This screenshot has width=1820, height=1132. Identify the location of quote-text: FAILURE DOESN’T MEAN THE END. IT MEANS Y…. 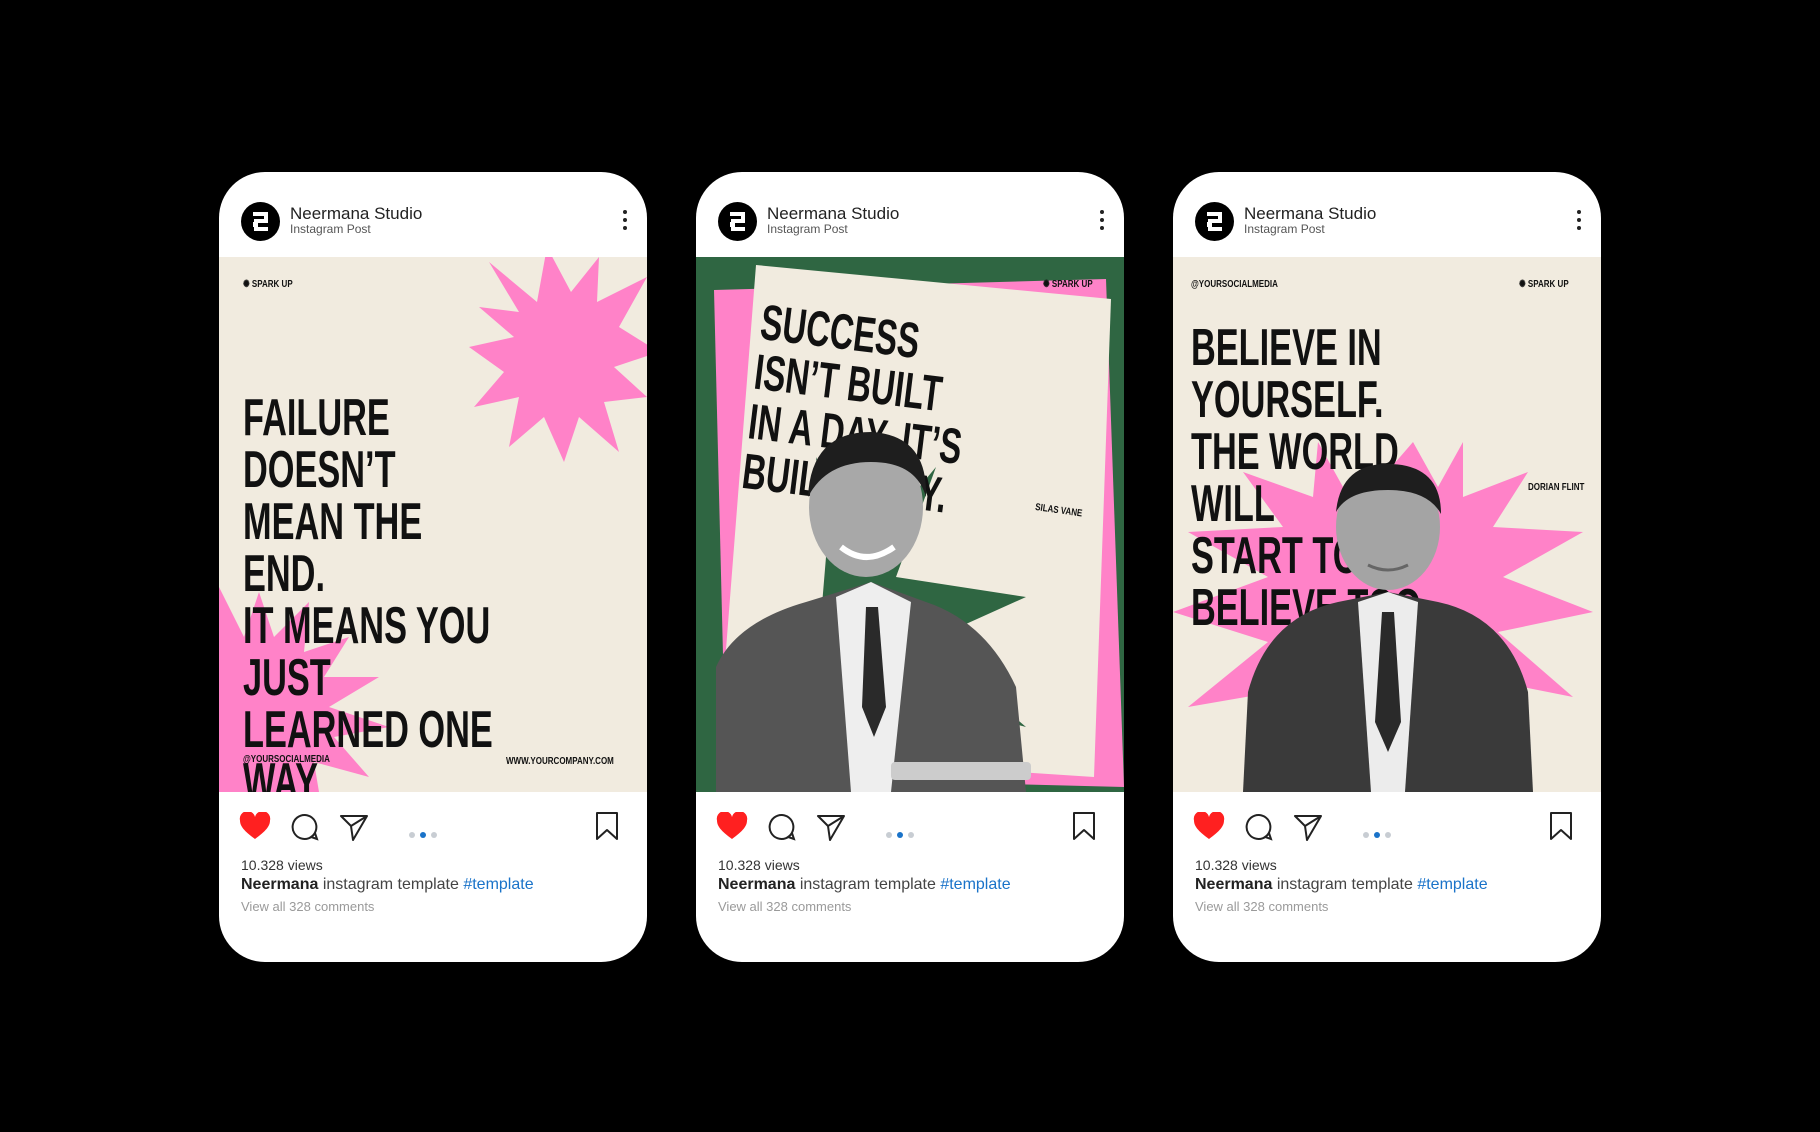
(368, 590).